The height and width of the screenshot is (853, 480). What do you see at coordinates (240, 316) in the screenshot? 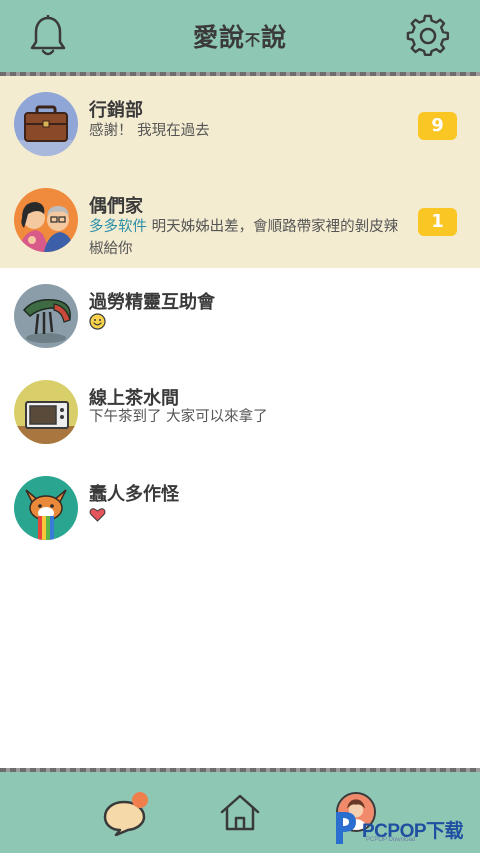
I see `chat-item-support-group: 過勞精靈互助會` at bounding box center [240, 316].